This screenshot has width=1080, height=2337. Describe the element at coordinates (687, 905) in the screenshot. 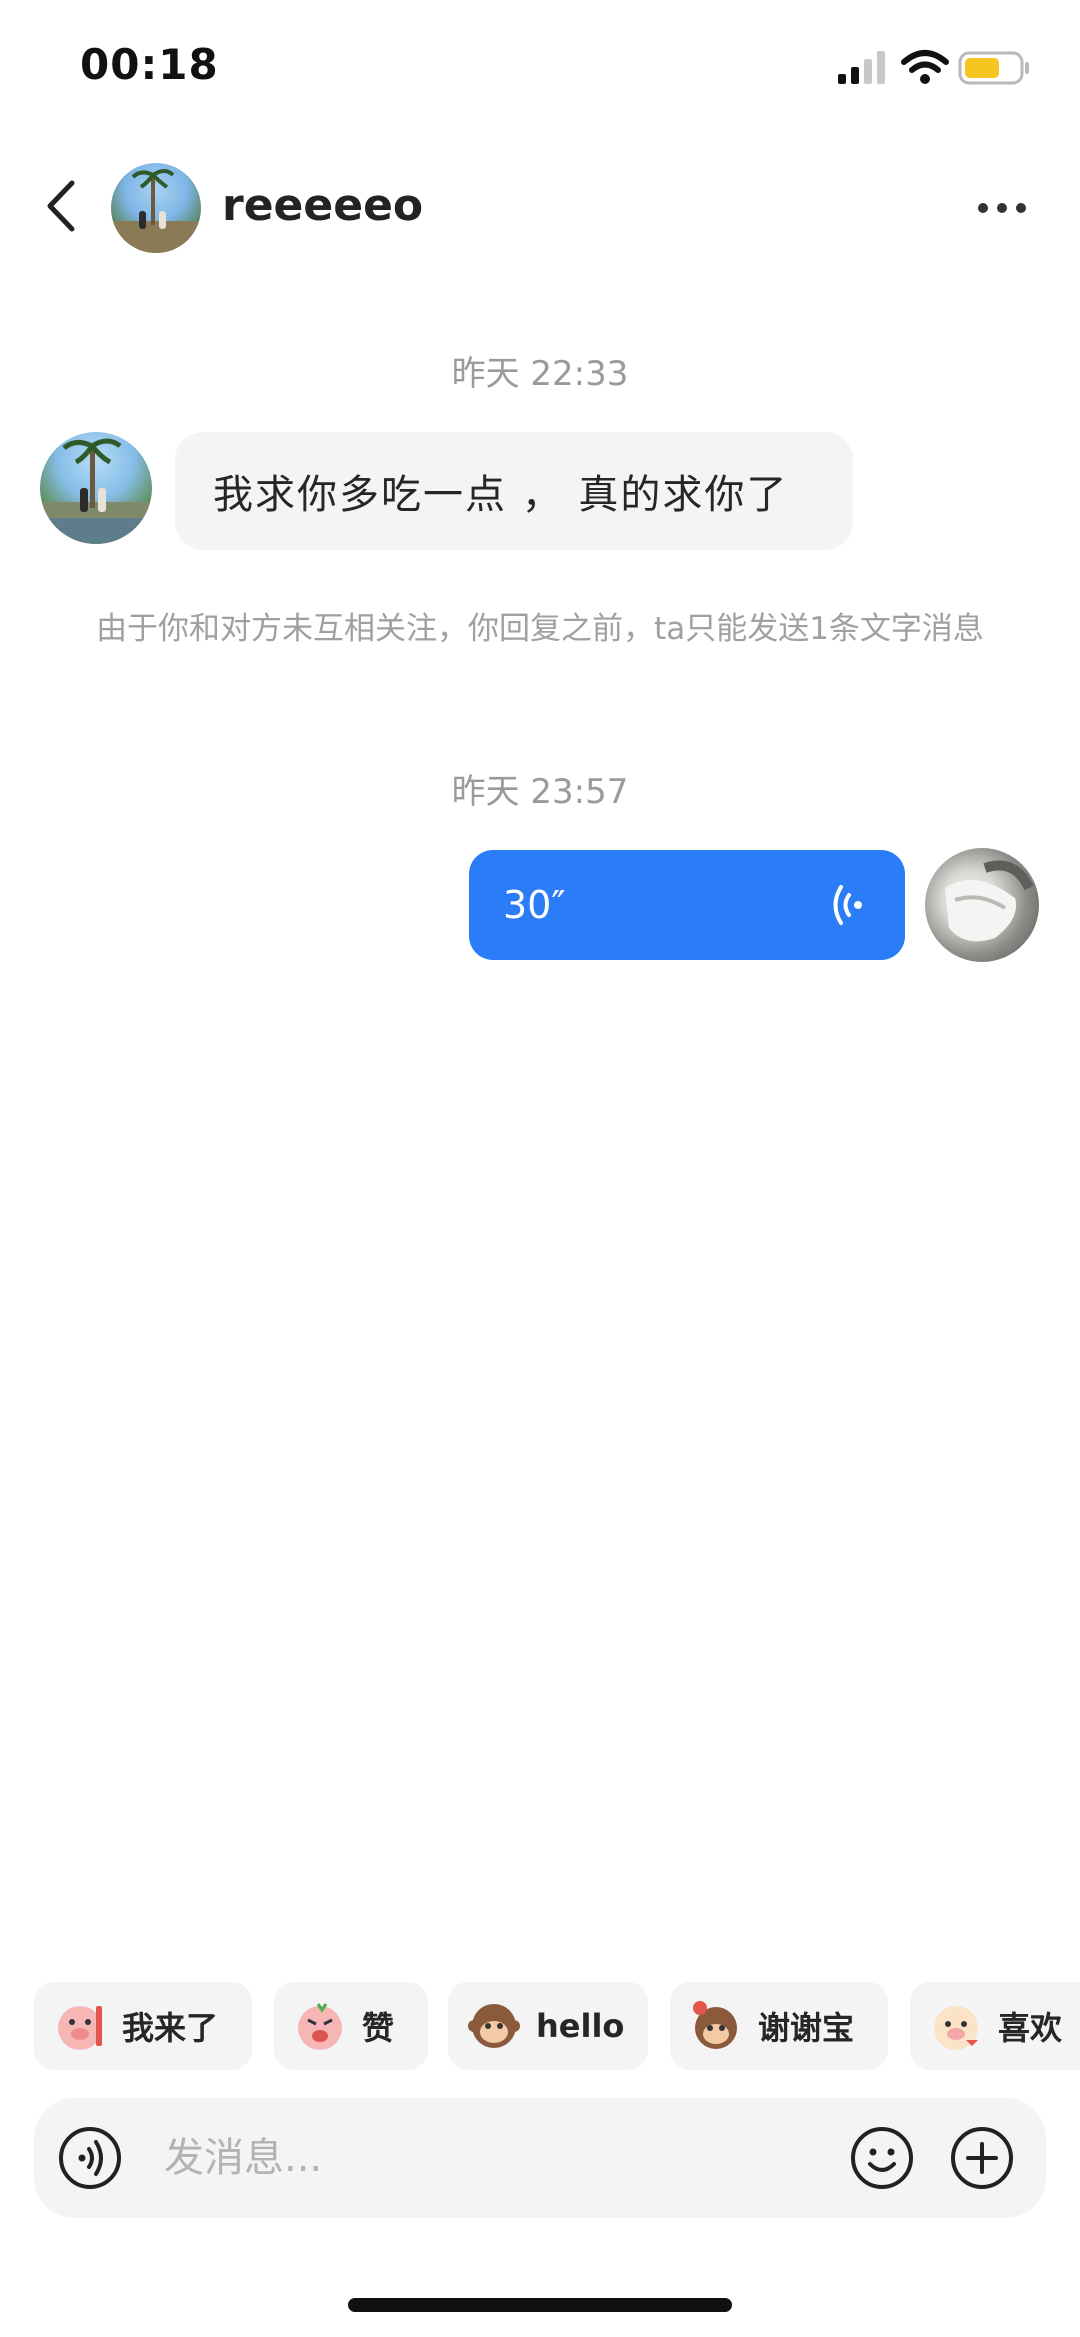

I see `my-voice-message: 30″` at that location.